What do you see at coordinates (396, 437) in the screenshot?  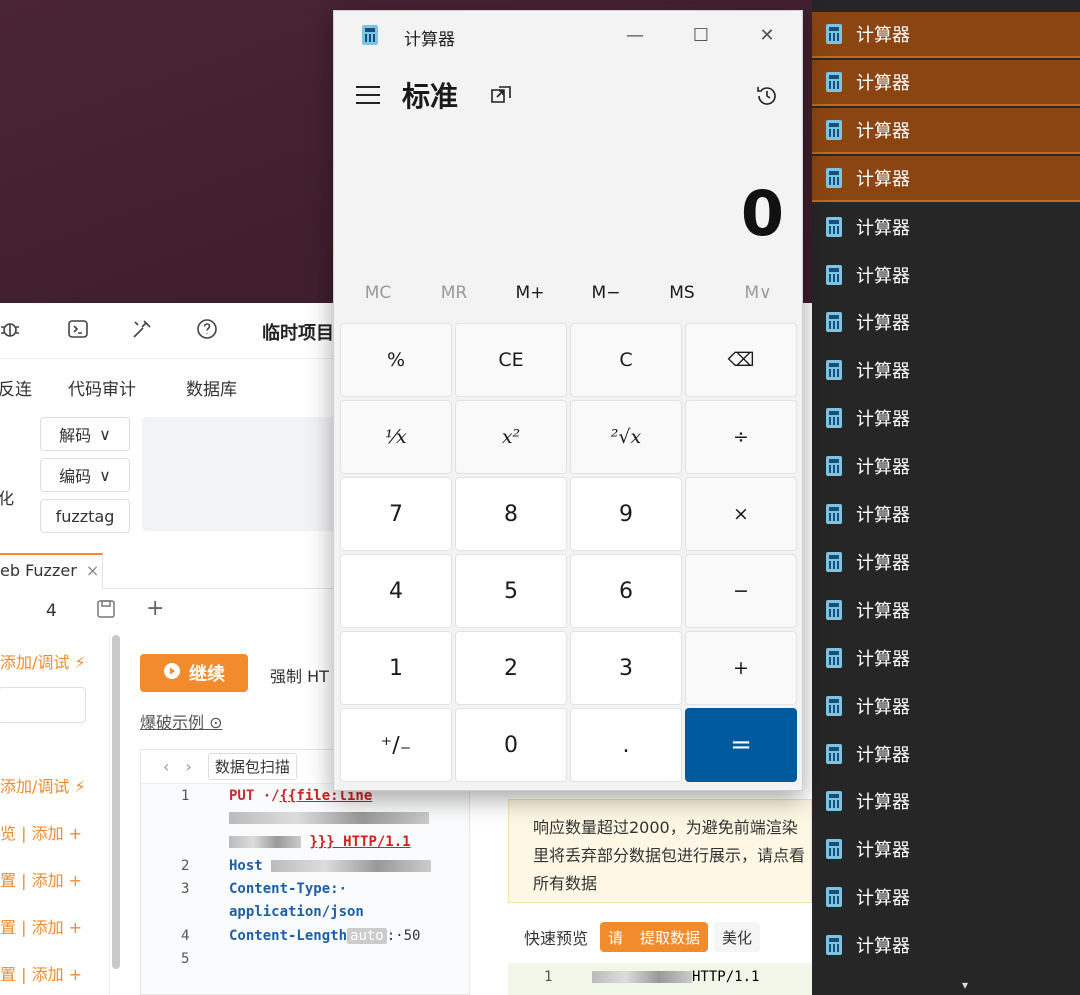 I see `reciprocal-button: ⅟x` at bounding box center [396, 437].